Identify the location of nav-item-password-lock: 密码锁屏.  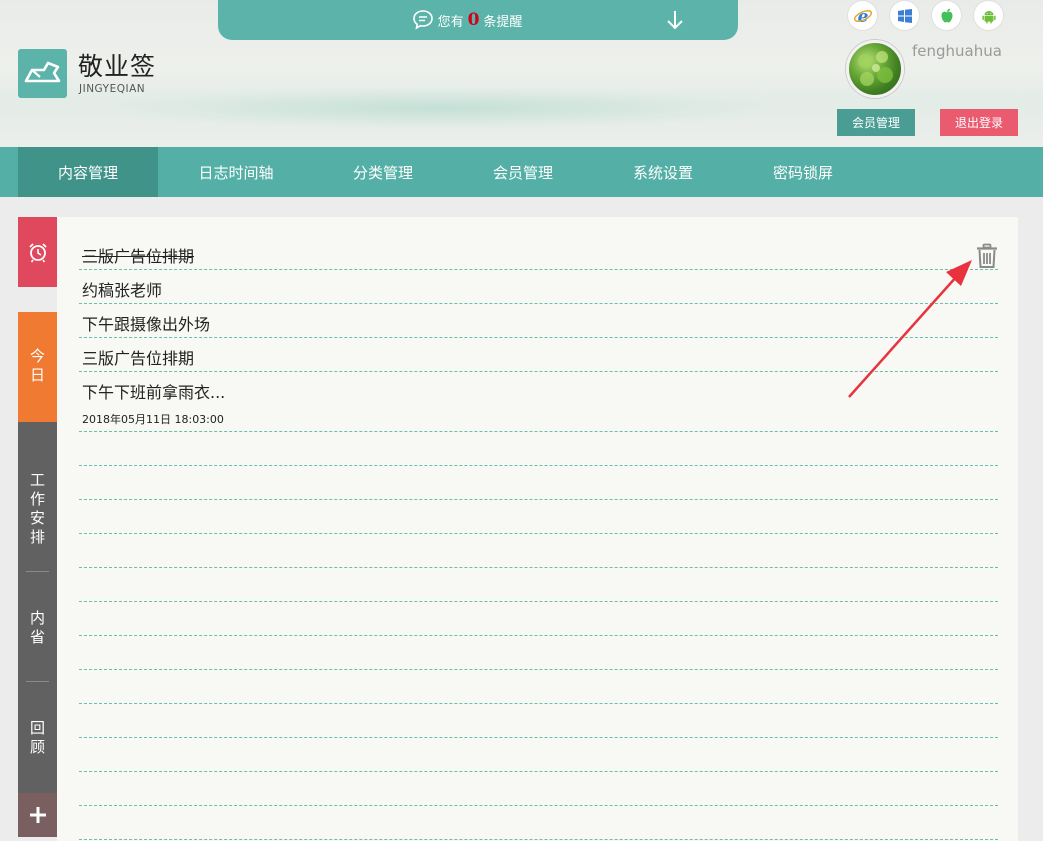
(803, 172).